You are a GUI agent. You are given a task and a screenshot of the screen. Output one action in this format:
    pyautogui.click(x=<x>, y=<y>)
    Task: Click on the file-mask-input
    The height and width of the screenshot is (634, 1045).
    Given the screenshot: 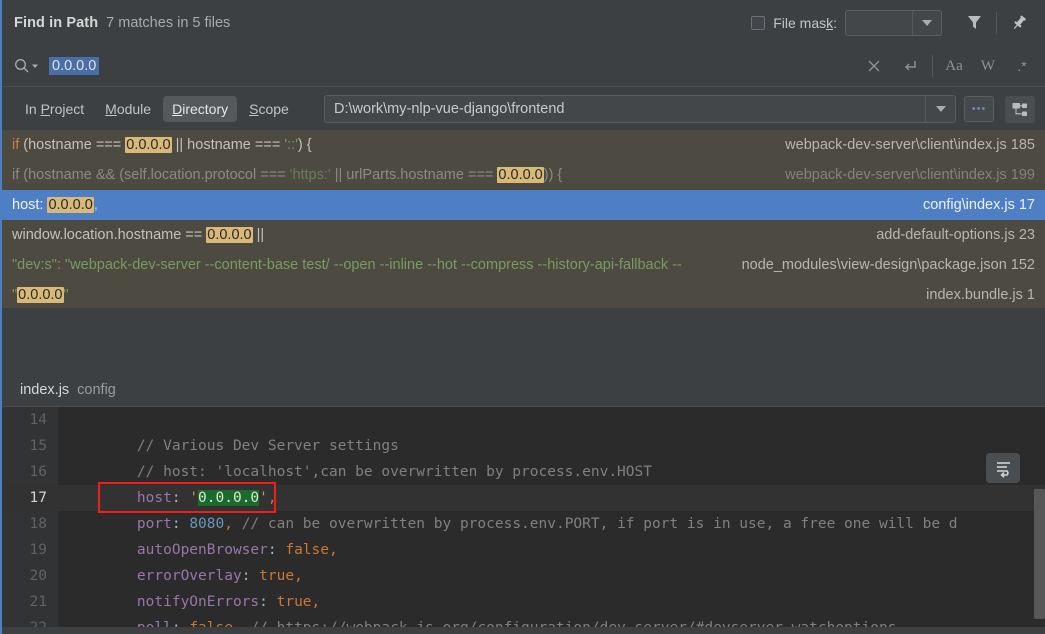 What is the action you would take?
    pyautogui.click(x=879, y=22)
    